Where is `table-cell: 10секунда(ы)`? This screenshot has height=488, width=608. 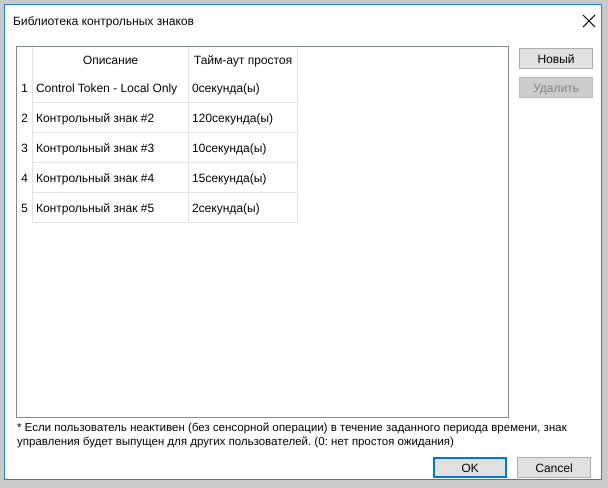
table-cell: 10секунда(ы) is located at coordinates (243, 147).